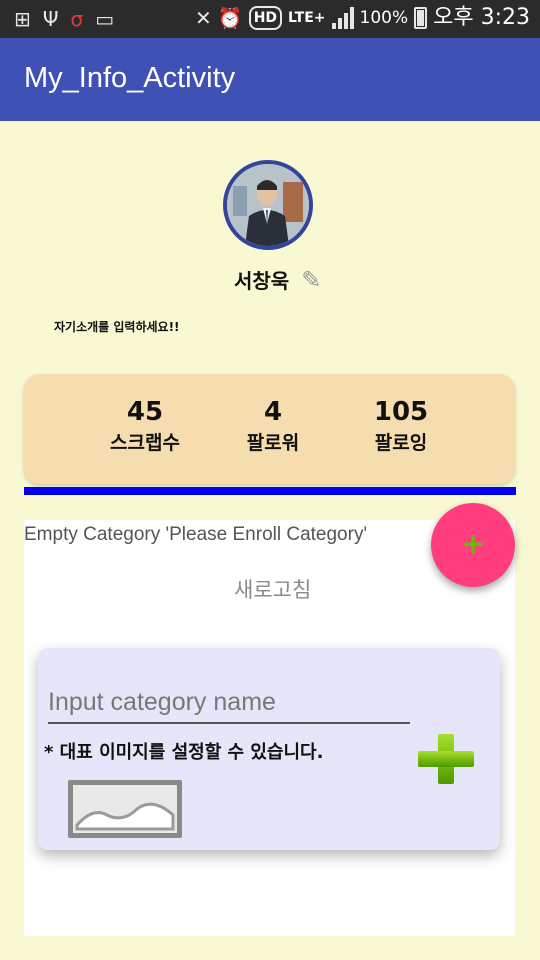 This screenshot has width=540, height=960. I want to click on landscape-icon, so click(125, 816).